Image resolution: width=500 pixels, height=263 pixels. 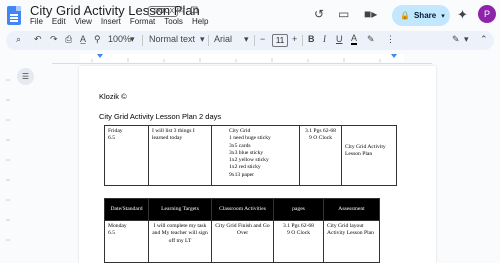 What do you see at coordinates (351, 241) in the screenshot?
I see `table-cell: City Grid layout Activity Lesson Plan` at bounding box center [351, 241].